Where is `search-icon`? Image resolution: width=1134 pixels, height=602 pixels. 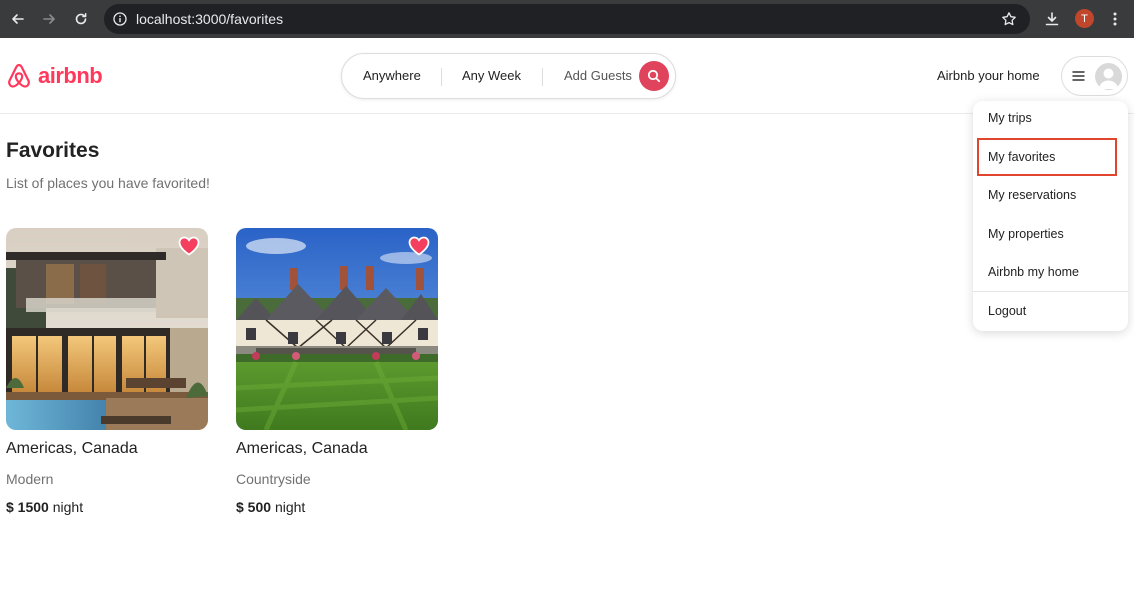 search-icon is located at coordinates (654, 76).